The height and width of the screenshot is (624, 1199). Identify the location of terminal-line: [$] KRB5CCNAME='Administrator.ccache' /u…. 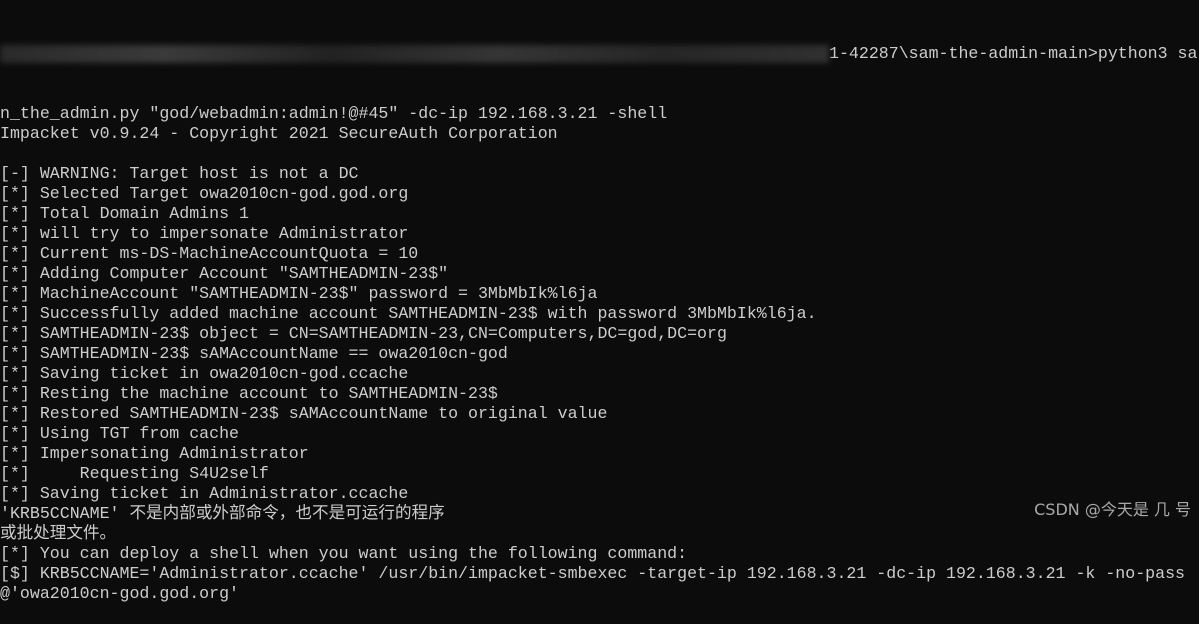
(592, 573).